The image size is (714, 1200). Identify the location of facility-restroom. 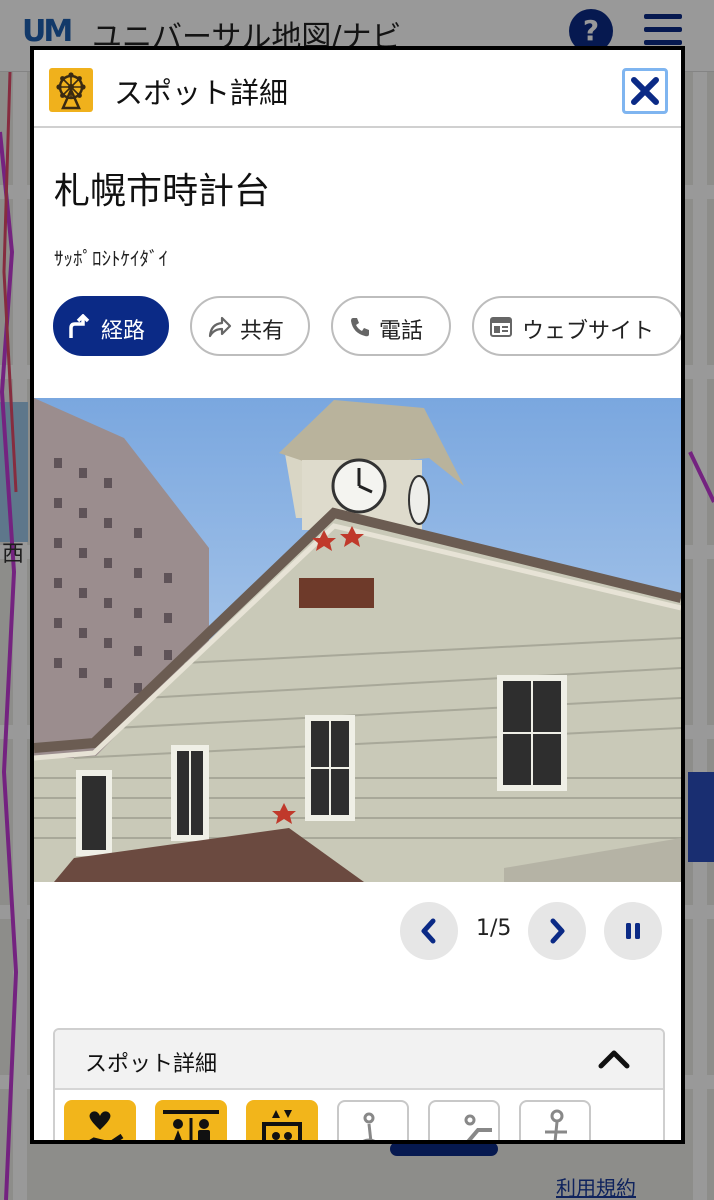
(191, 1120).